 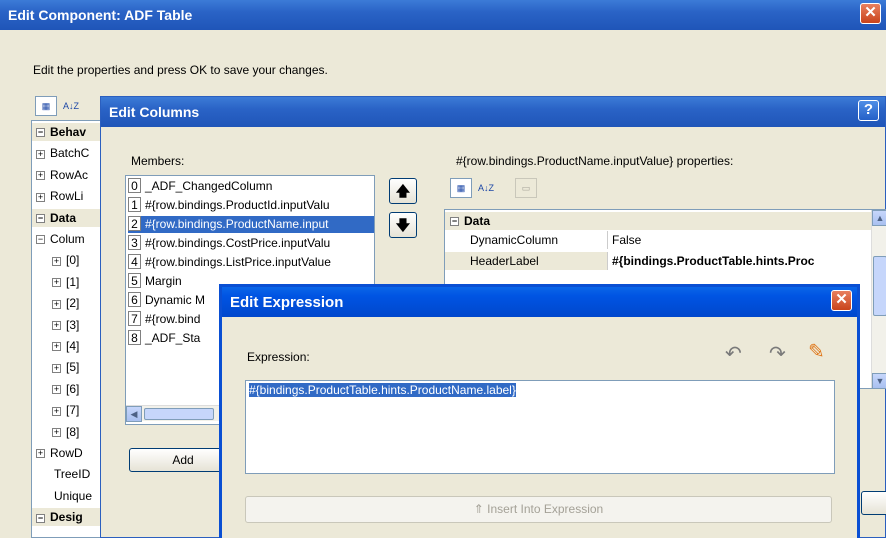 I want to click on outer-grid-row: + [7], so click(x=67, y=410).